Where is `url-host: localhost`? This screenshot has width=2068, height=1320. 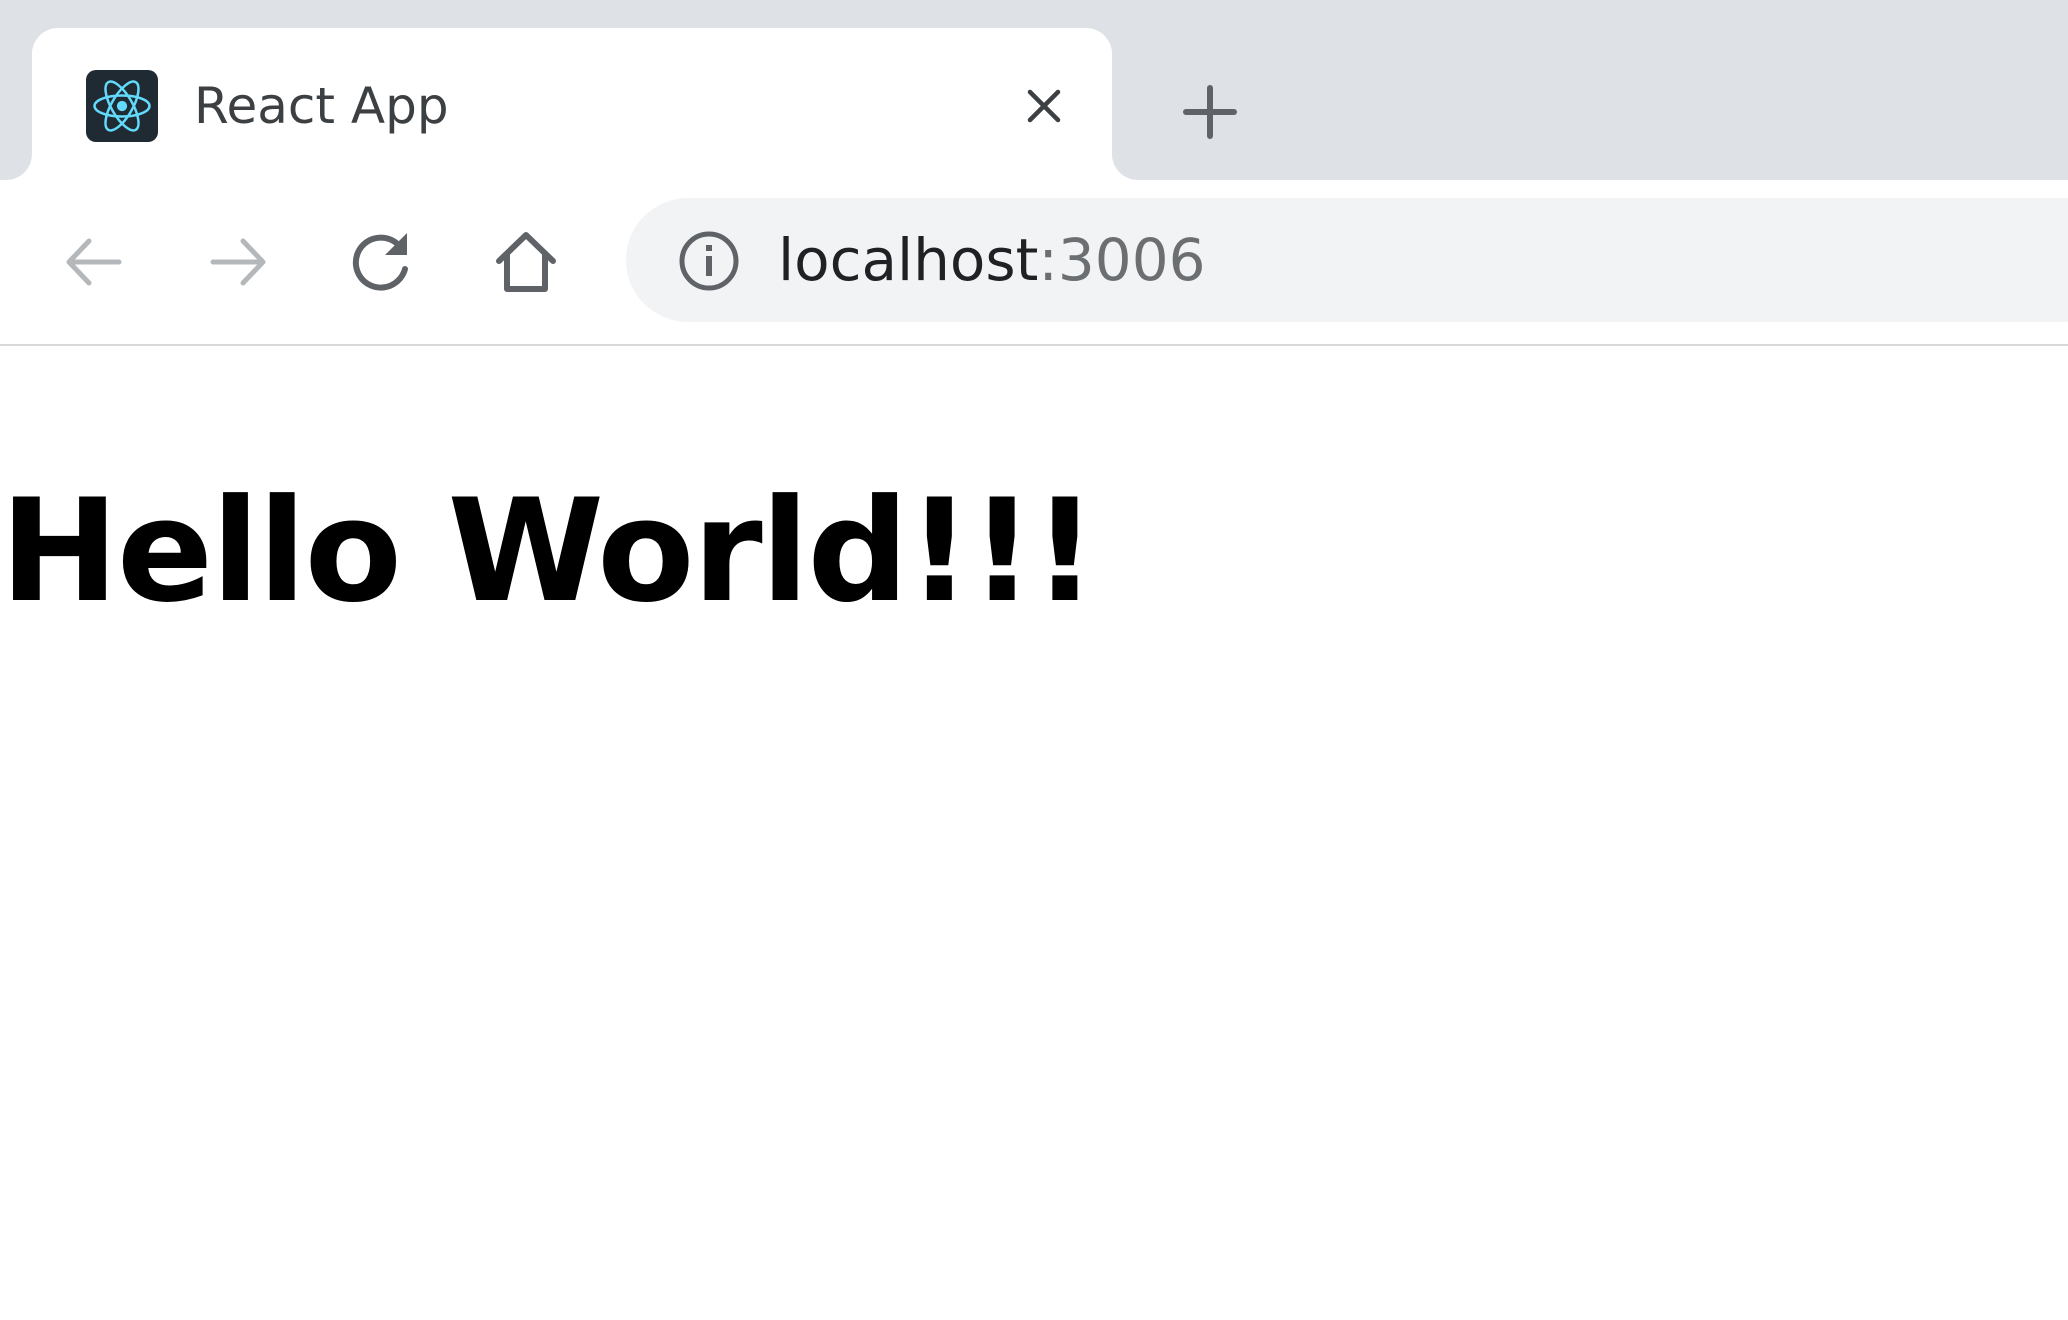 url-host: localhost is located at coordinates (908, 260).